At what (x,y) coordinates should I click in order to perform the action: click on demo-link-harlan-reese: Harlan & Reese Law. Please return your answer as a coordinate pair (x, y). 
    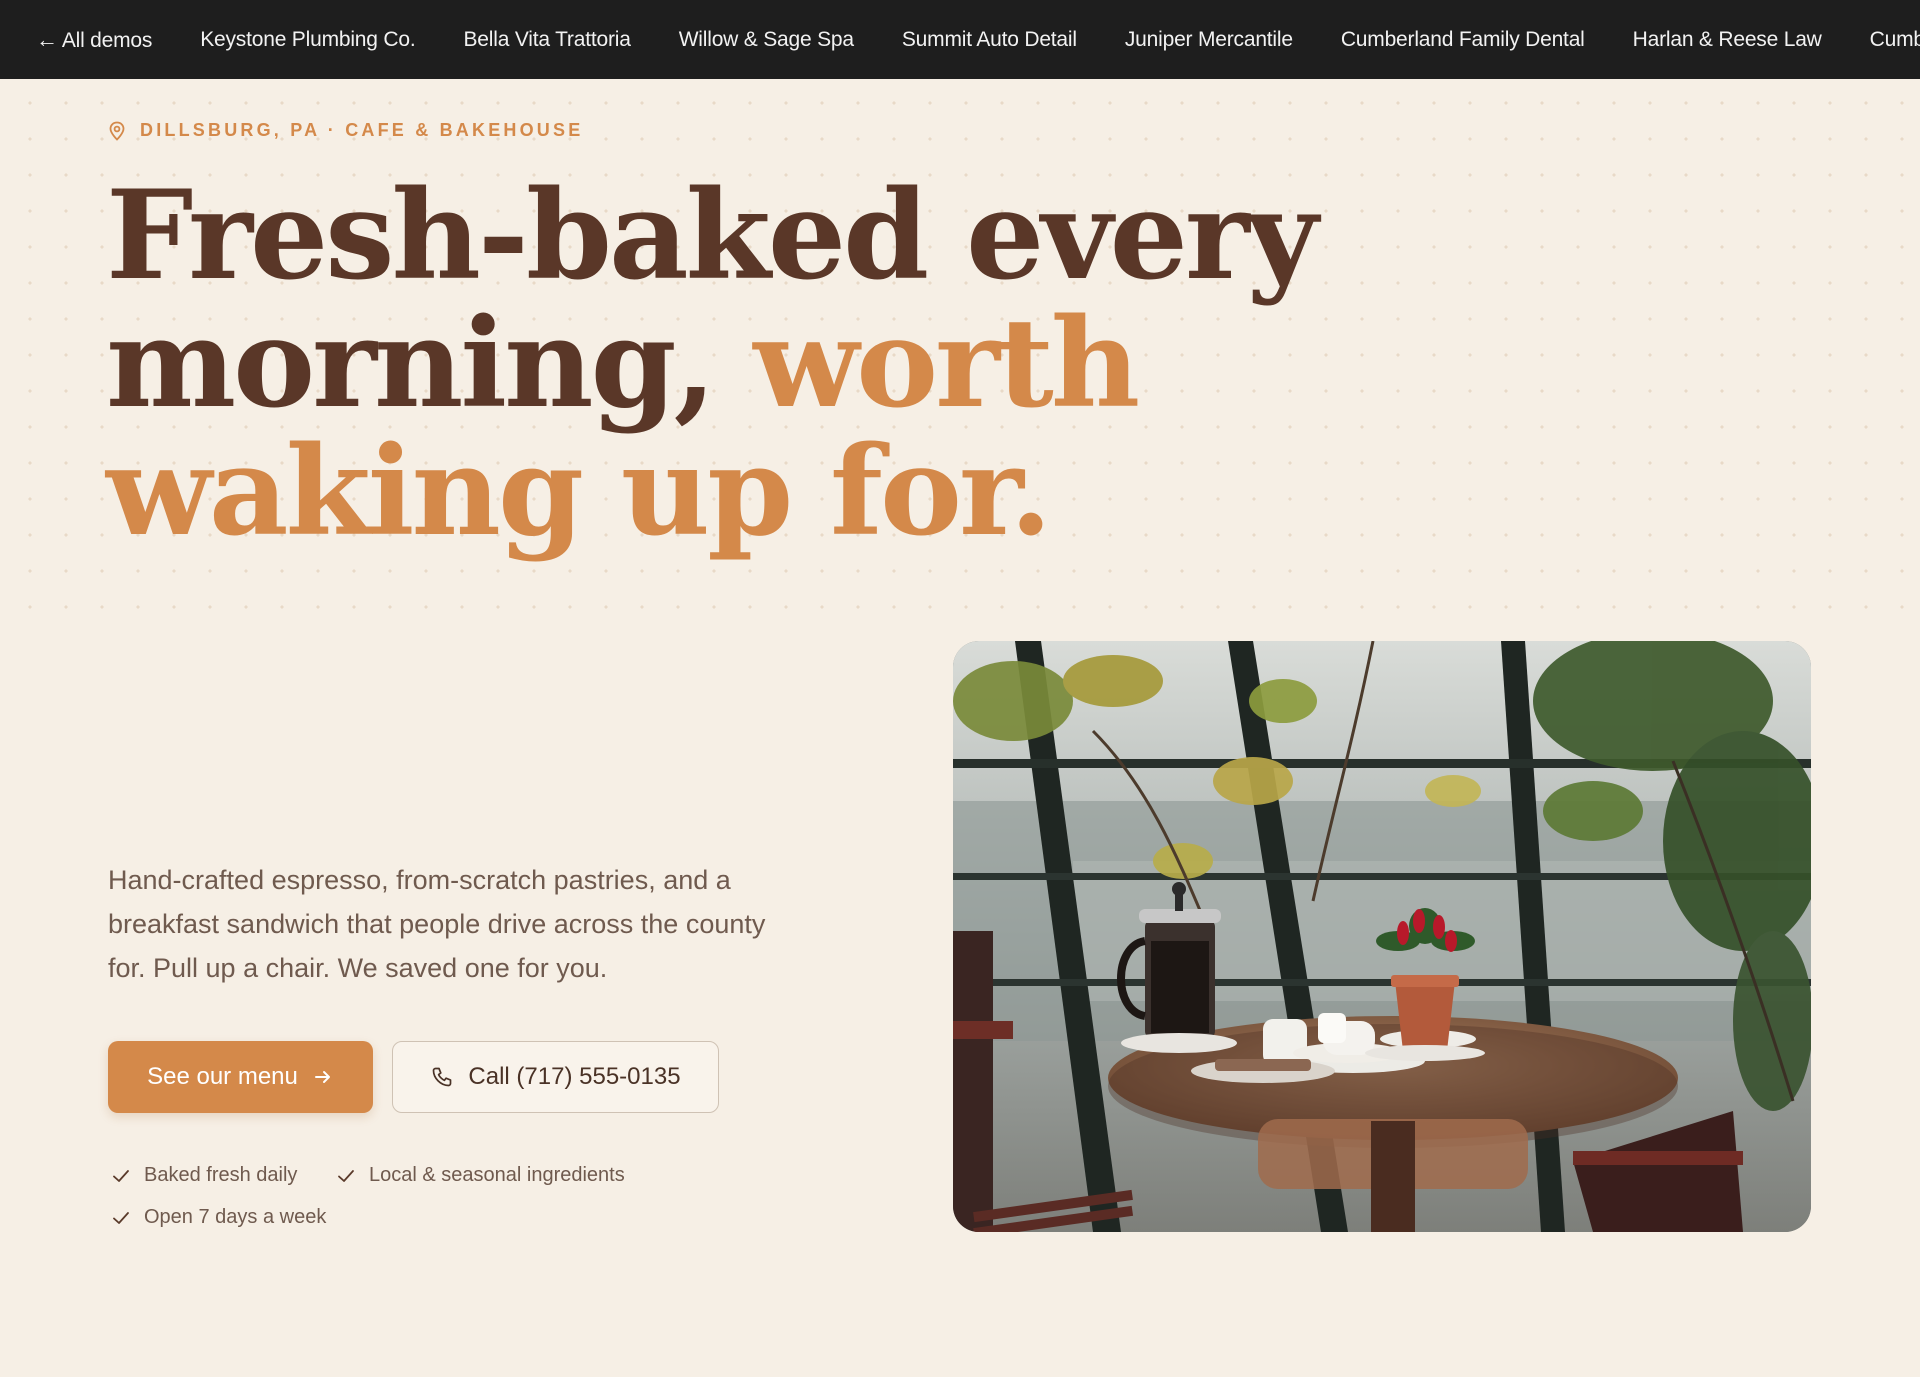
    Looking at the image, I should click on (1727, 40).